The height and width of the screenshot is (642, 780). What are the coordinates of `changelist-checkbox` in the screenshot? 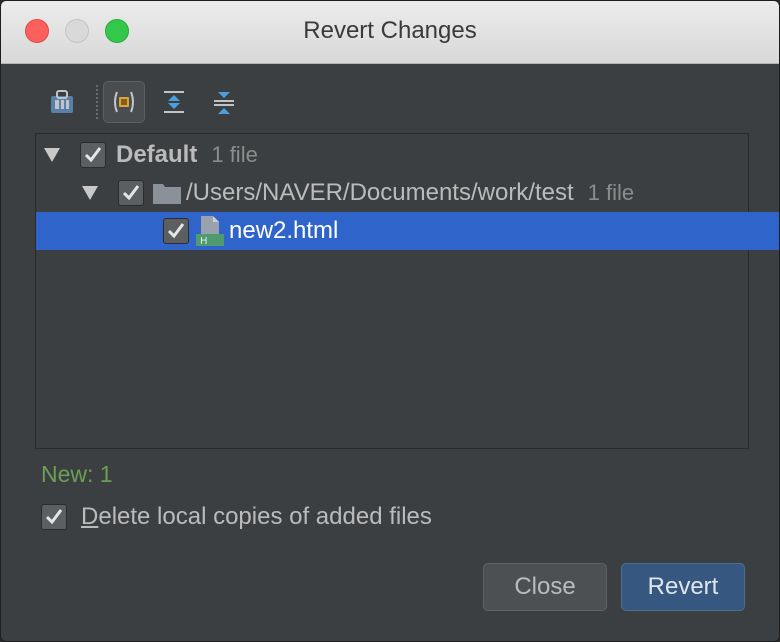 It's located at (93, 155).